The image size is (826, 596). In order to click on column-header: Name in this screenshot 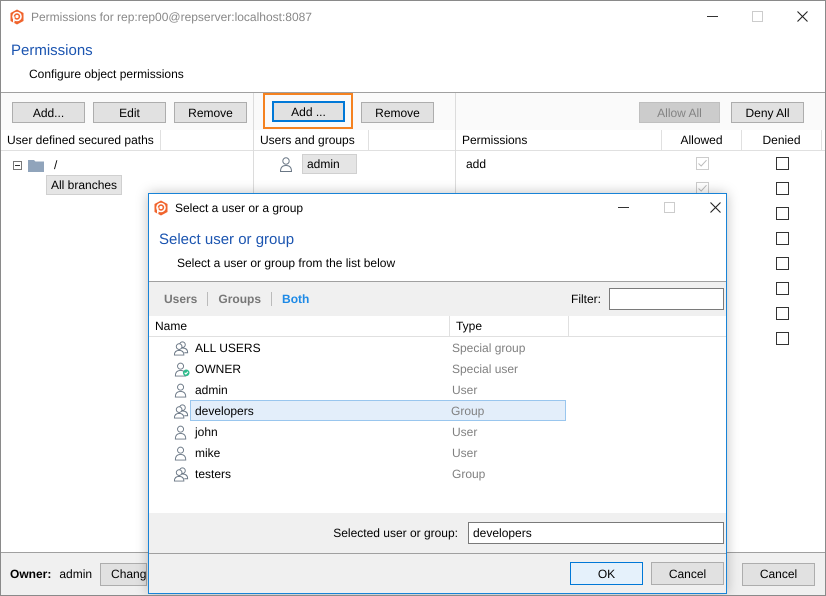, I will do `click(299, 326)`.